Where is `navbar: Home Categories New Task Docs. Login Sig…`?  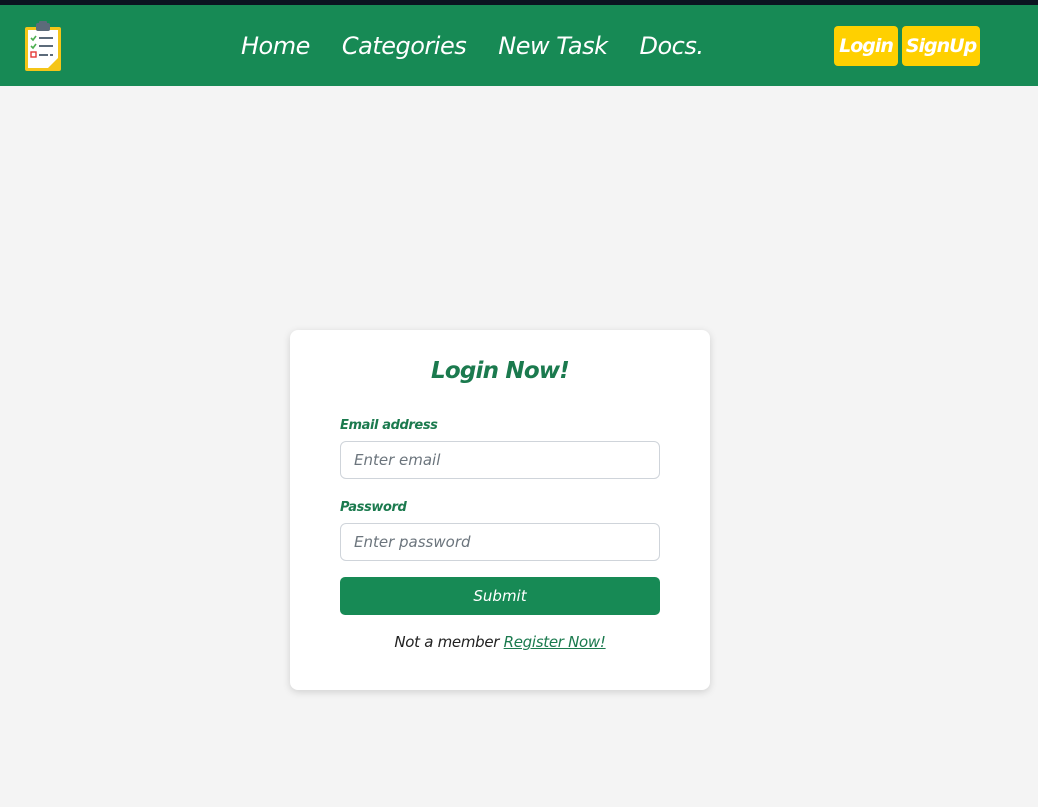 navbar: Home Categories New Task Docs. Login Sig… is located at coordinates (519, 45).